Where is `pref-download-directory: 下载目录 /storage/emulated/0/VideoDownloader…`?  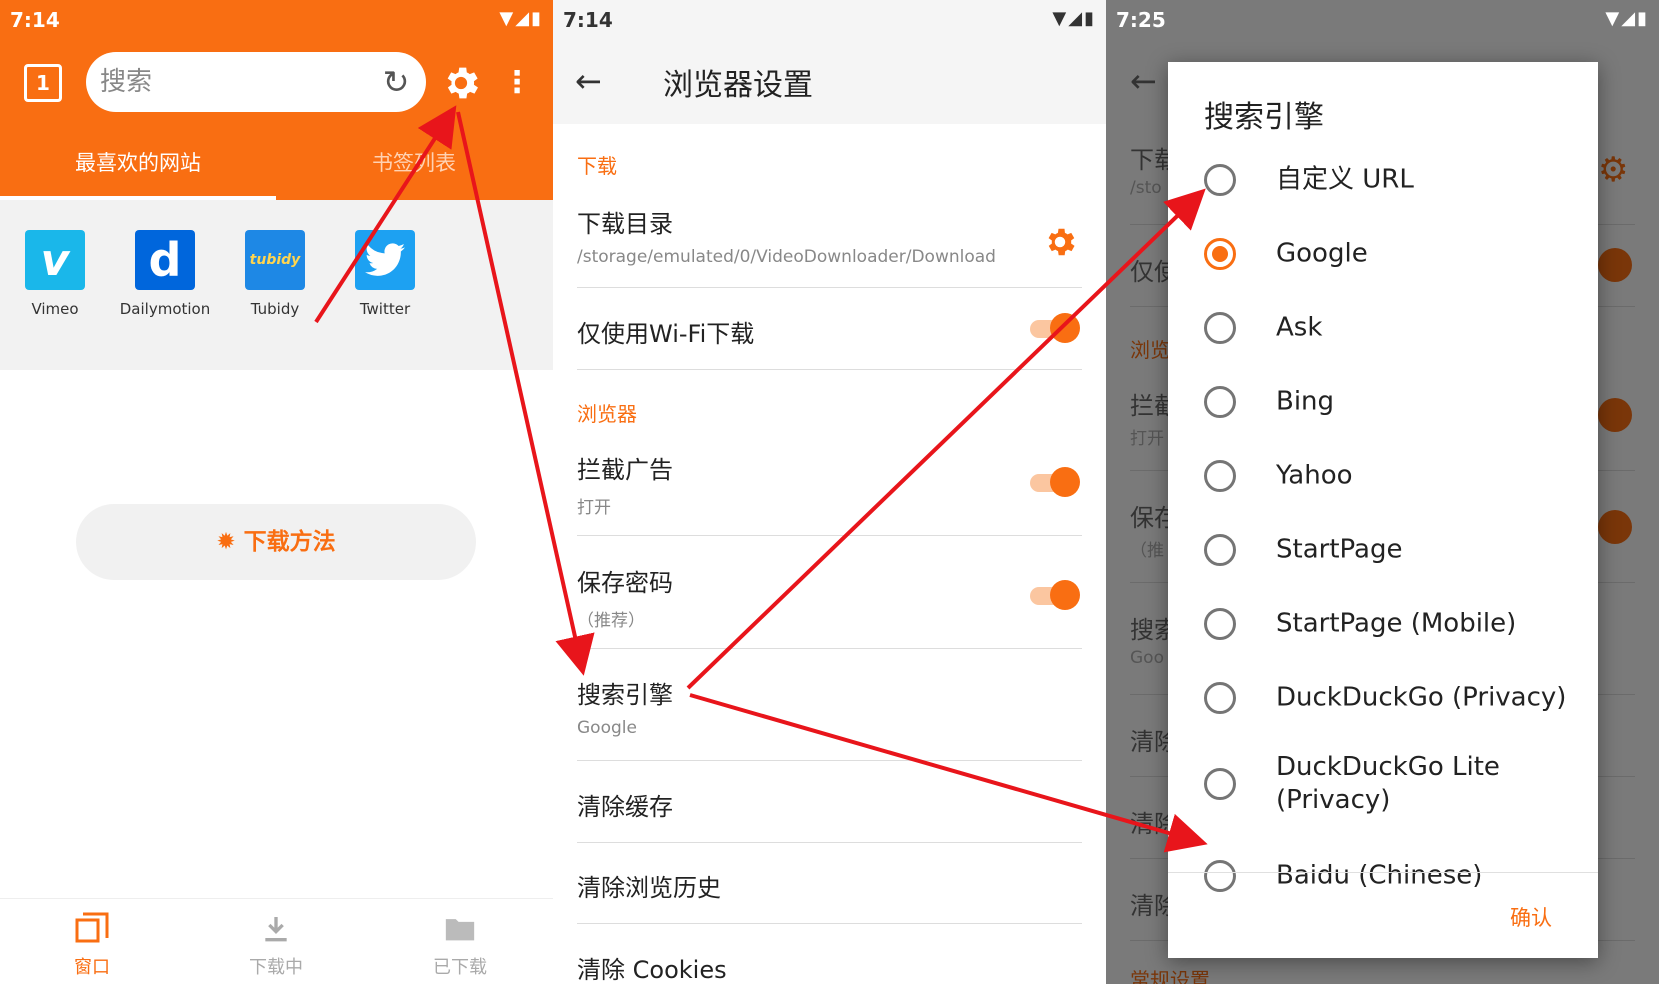 pref-download-directory: 下载目录 /storage/emulated/0/VideoDownloader… is located at coordinates (829, 246).